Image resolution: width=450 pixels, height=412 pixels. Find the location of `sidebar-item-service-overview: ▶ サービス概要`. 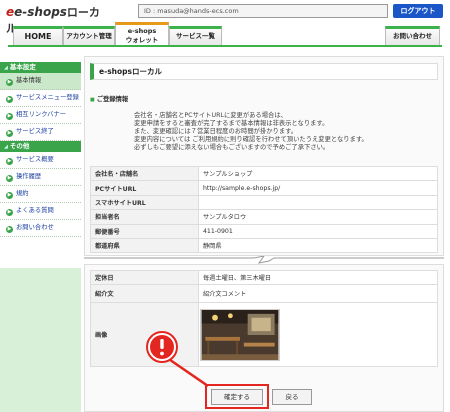

sidebar-item-service-overview: ▶ サービス概要 is located at coordinates (40, 160).